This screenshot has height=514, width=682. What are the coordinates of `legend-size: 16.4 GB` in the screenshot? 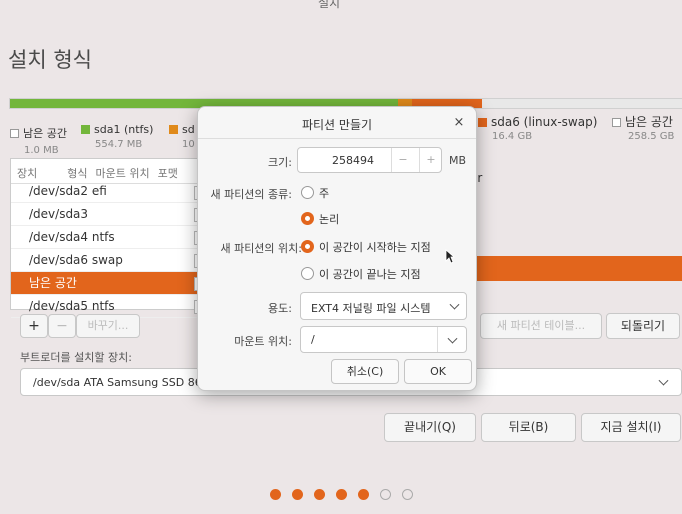 It's located at (512, 136).